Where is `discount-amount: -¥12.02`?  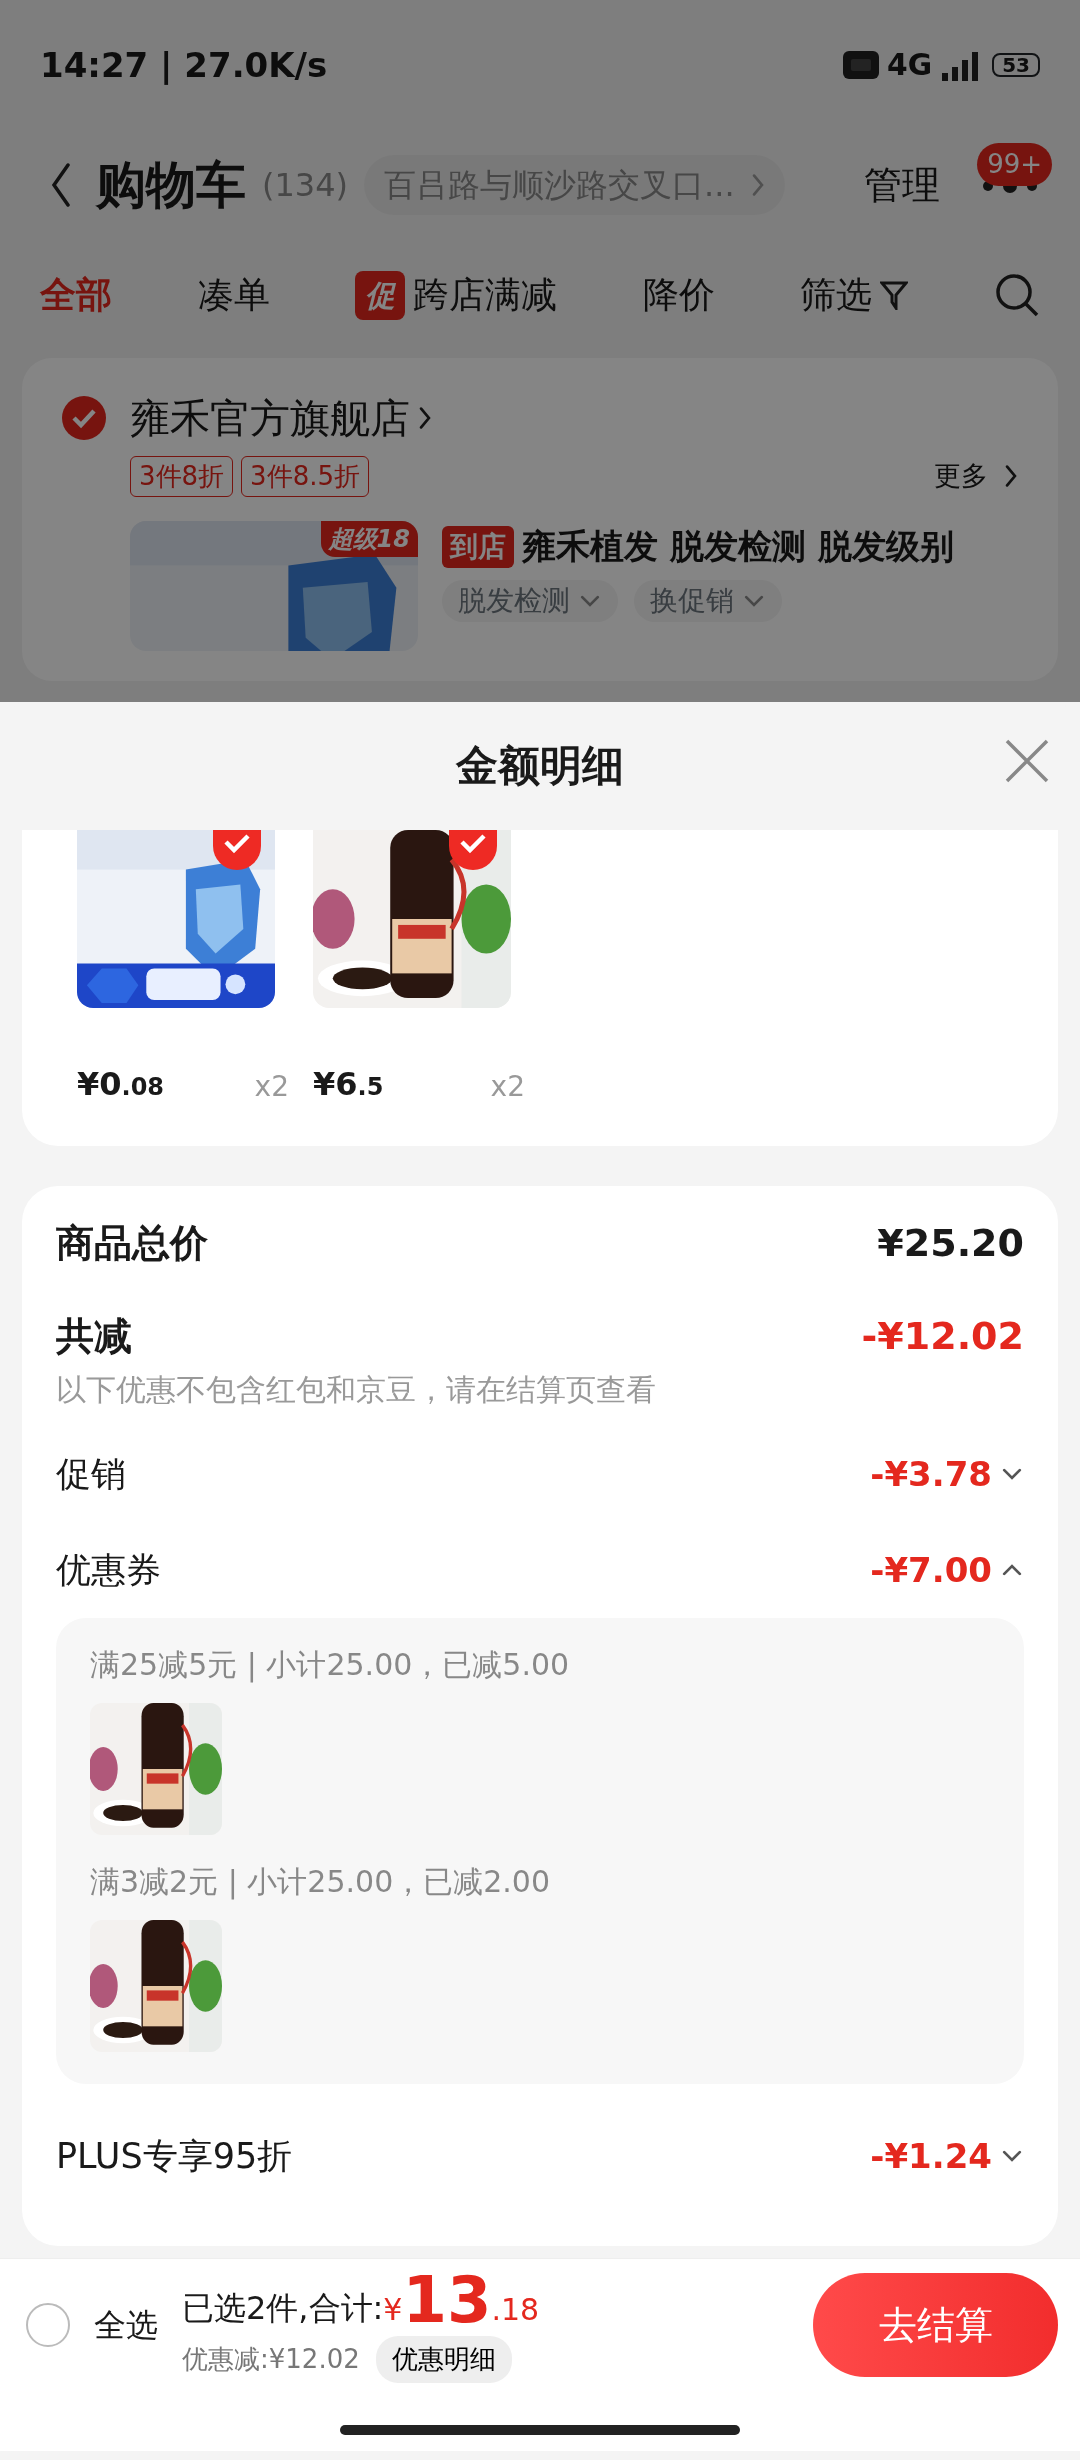 discount-amount: -¥12.02 is located at coordinates (942, 1336).